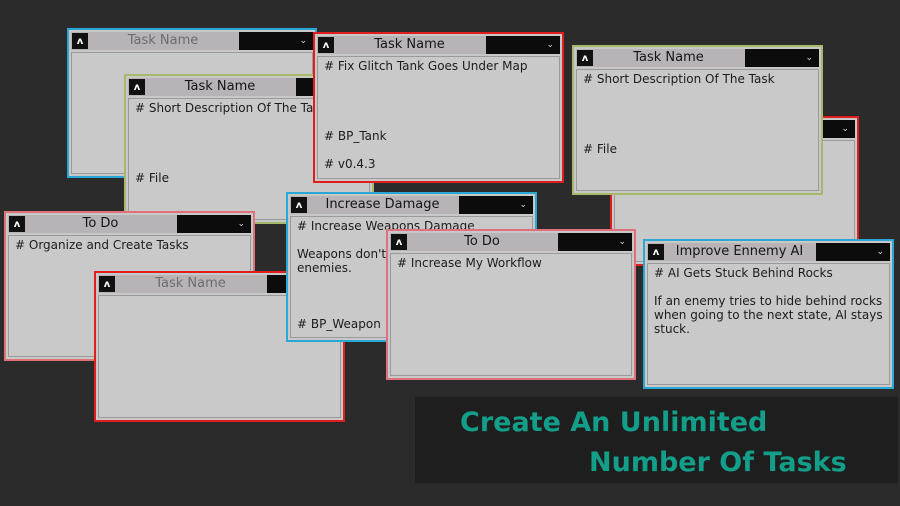 This screenshot has height=506, width=900. I want to click on card-line: # Short Description Of The Task, so click(679, 79).